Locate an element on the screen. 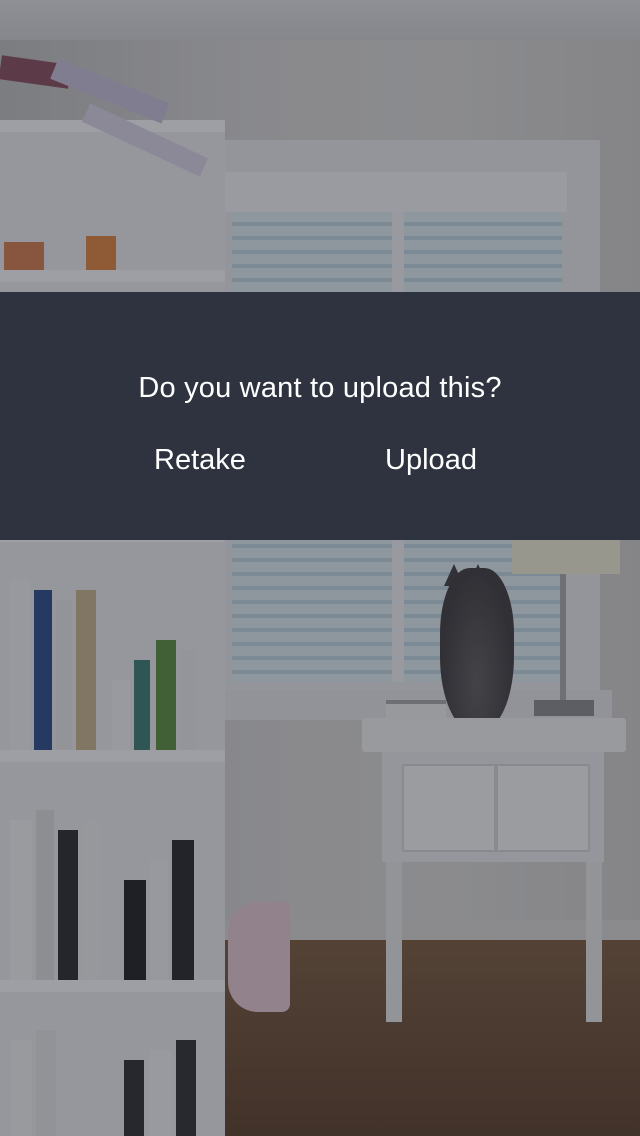 The height and width of the screenshot is (1136, 640). retake-button: Retake is located at coordinates (200, 460).